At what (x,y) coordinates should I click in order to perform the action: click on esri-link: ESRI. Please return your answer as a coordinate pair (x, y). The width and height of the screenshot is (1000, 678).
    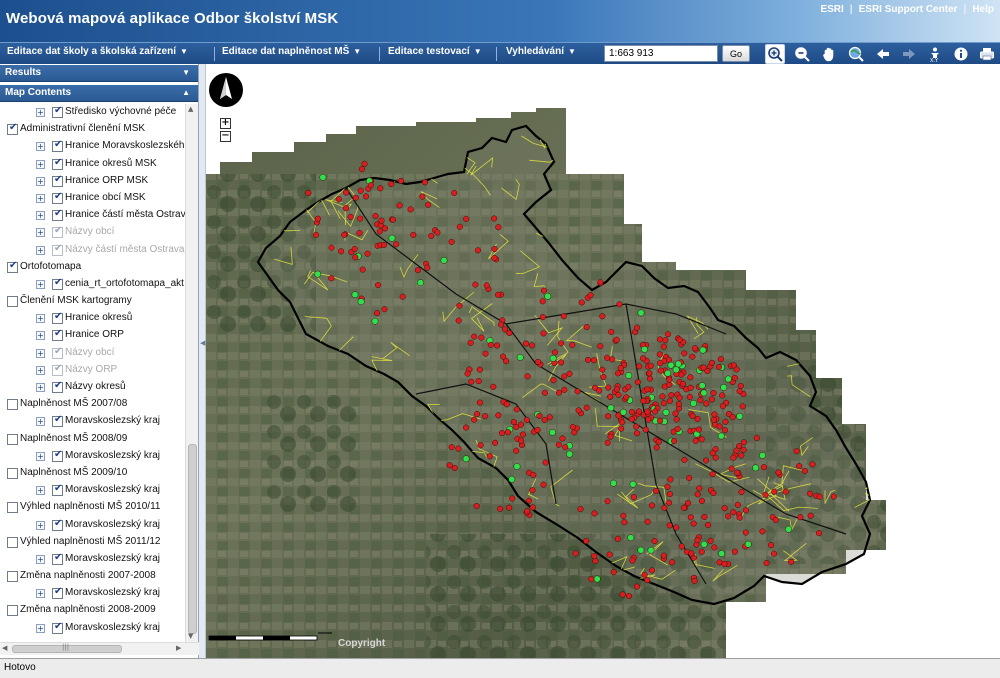
    Looking at the image, I should click on (831, 9).